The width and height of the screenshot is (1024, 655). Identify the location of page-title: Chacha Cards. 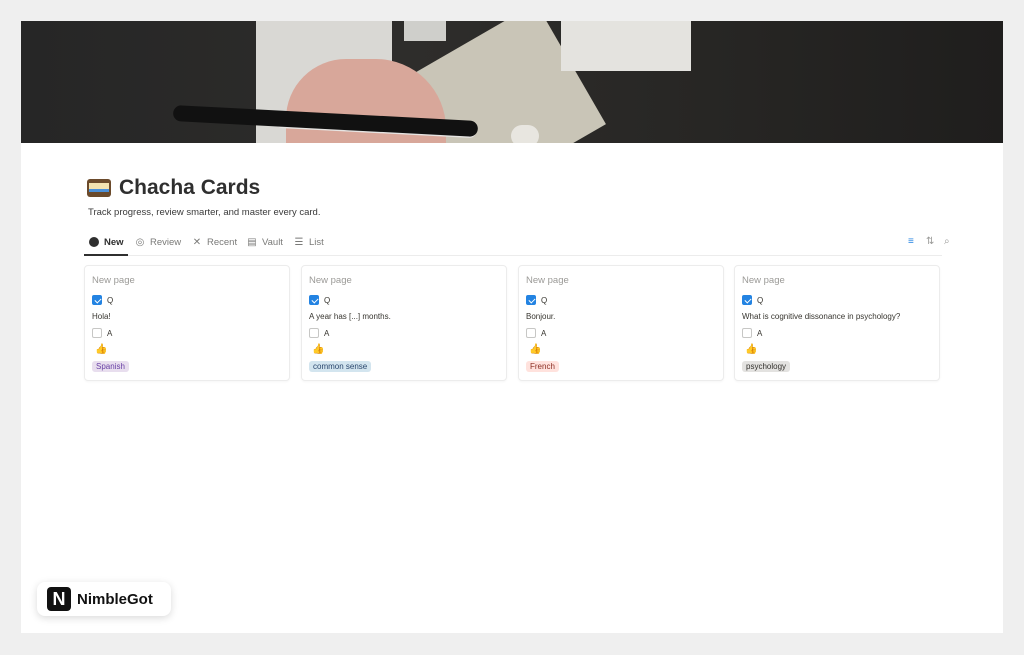
(190, 187).